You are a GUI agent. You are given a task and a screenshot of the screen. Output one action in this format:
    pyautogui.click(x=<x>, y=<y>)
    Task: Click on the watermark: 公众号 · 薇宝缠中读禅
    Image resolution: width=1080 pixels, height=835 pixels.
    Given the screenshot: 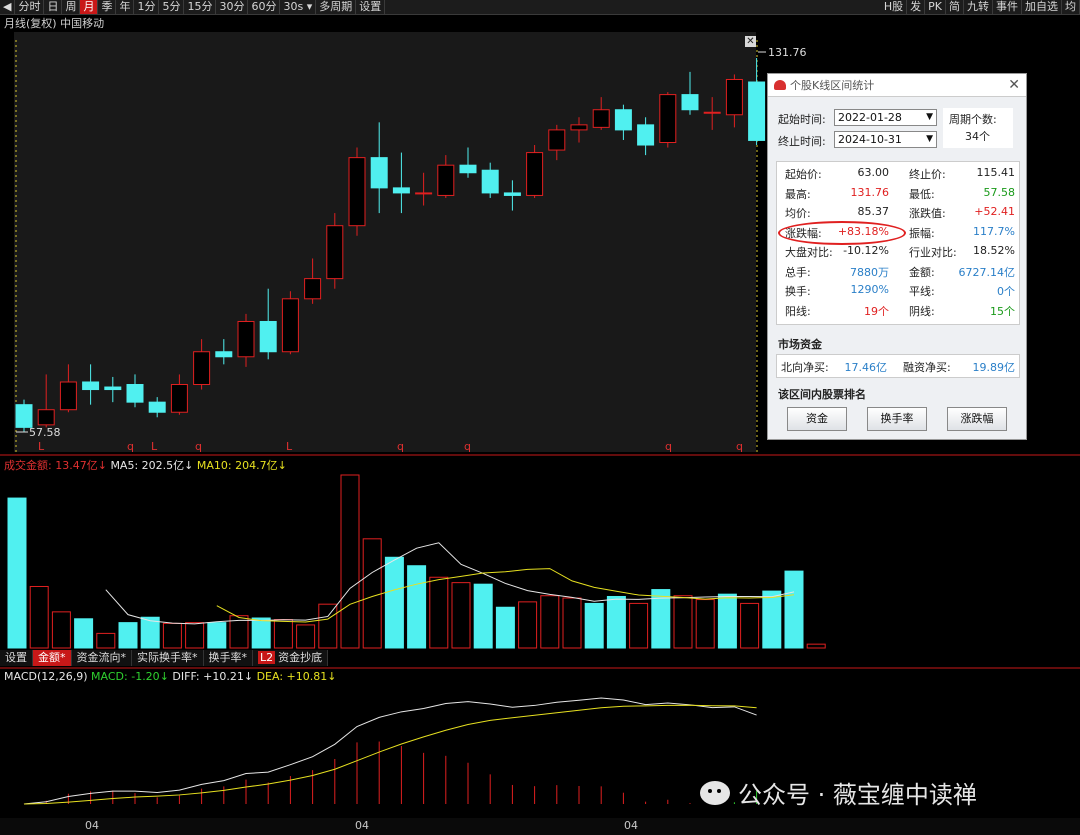 What is the action you would take?
    pyautogui.click(x=838, y=792)
    